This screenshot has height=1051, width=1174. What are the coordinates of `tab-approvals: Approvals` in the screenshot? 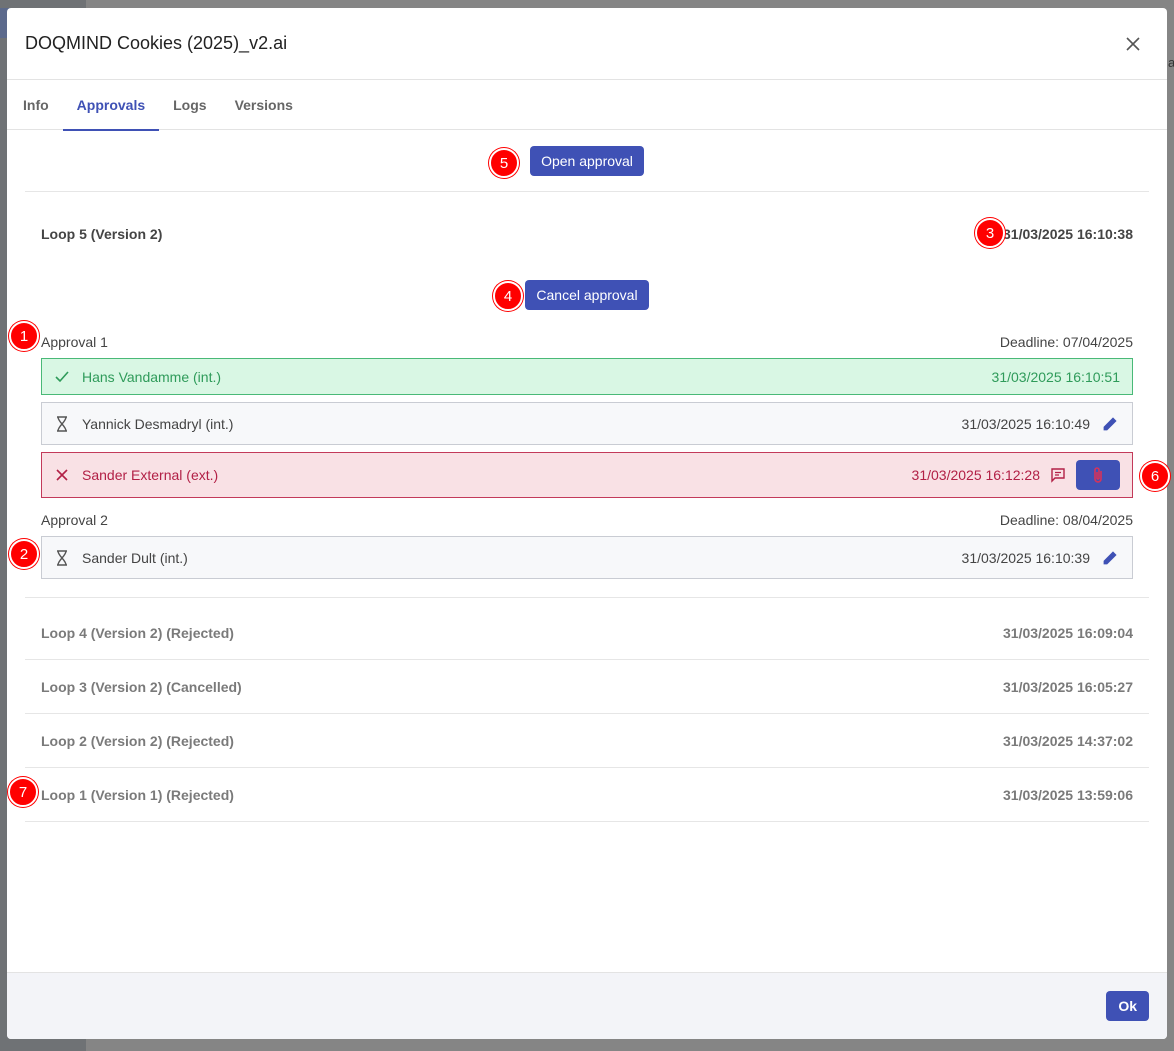 It's located at (111, 105).